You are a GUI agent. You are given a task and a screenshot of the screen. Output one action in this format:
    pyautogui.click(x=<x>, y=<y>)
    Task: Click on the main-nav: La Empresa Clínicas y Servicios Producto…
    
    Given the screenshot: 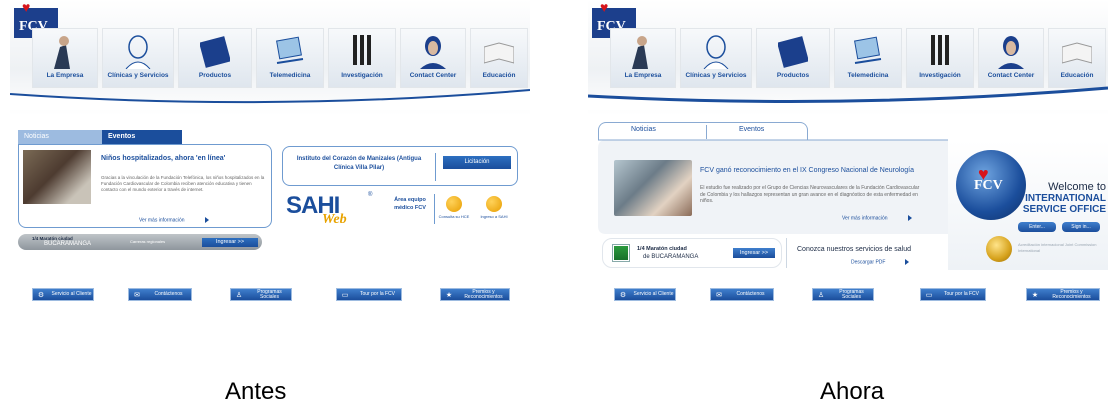 What is the action you would take?
    pyautogui.click(x=280, y=58)
    